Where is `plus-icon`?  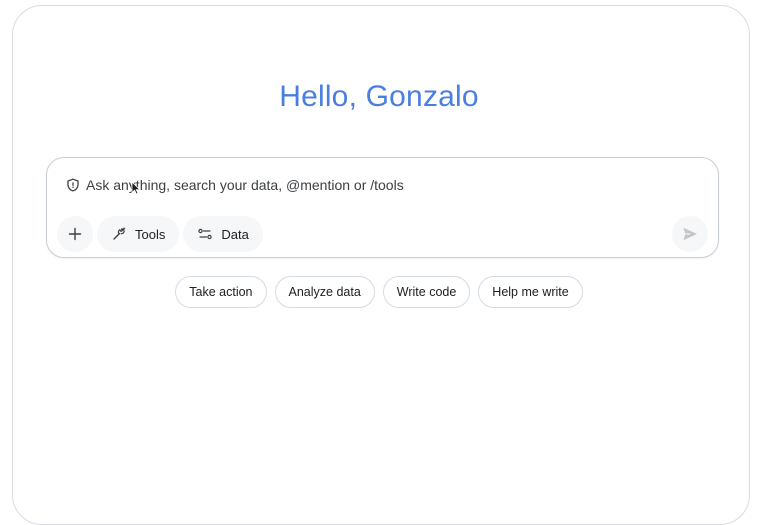
plus-icon is located at coordinates (75, 234).